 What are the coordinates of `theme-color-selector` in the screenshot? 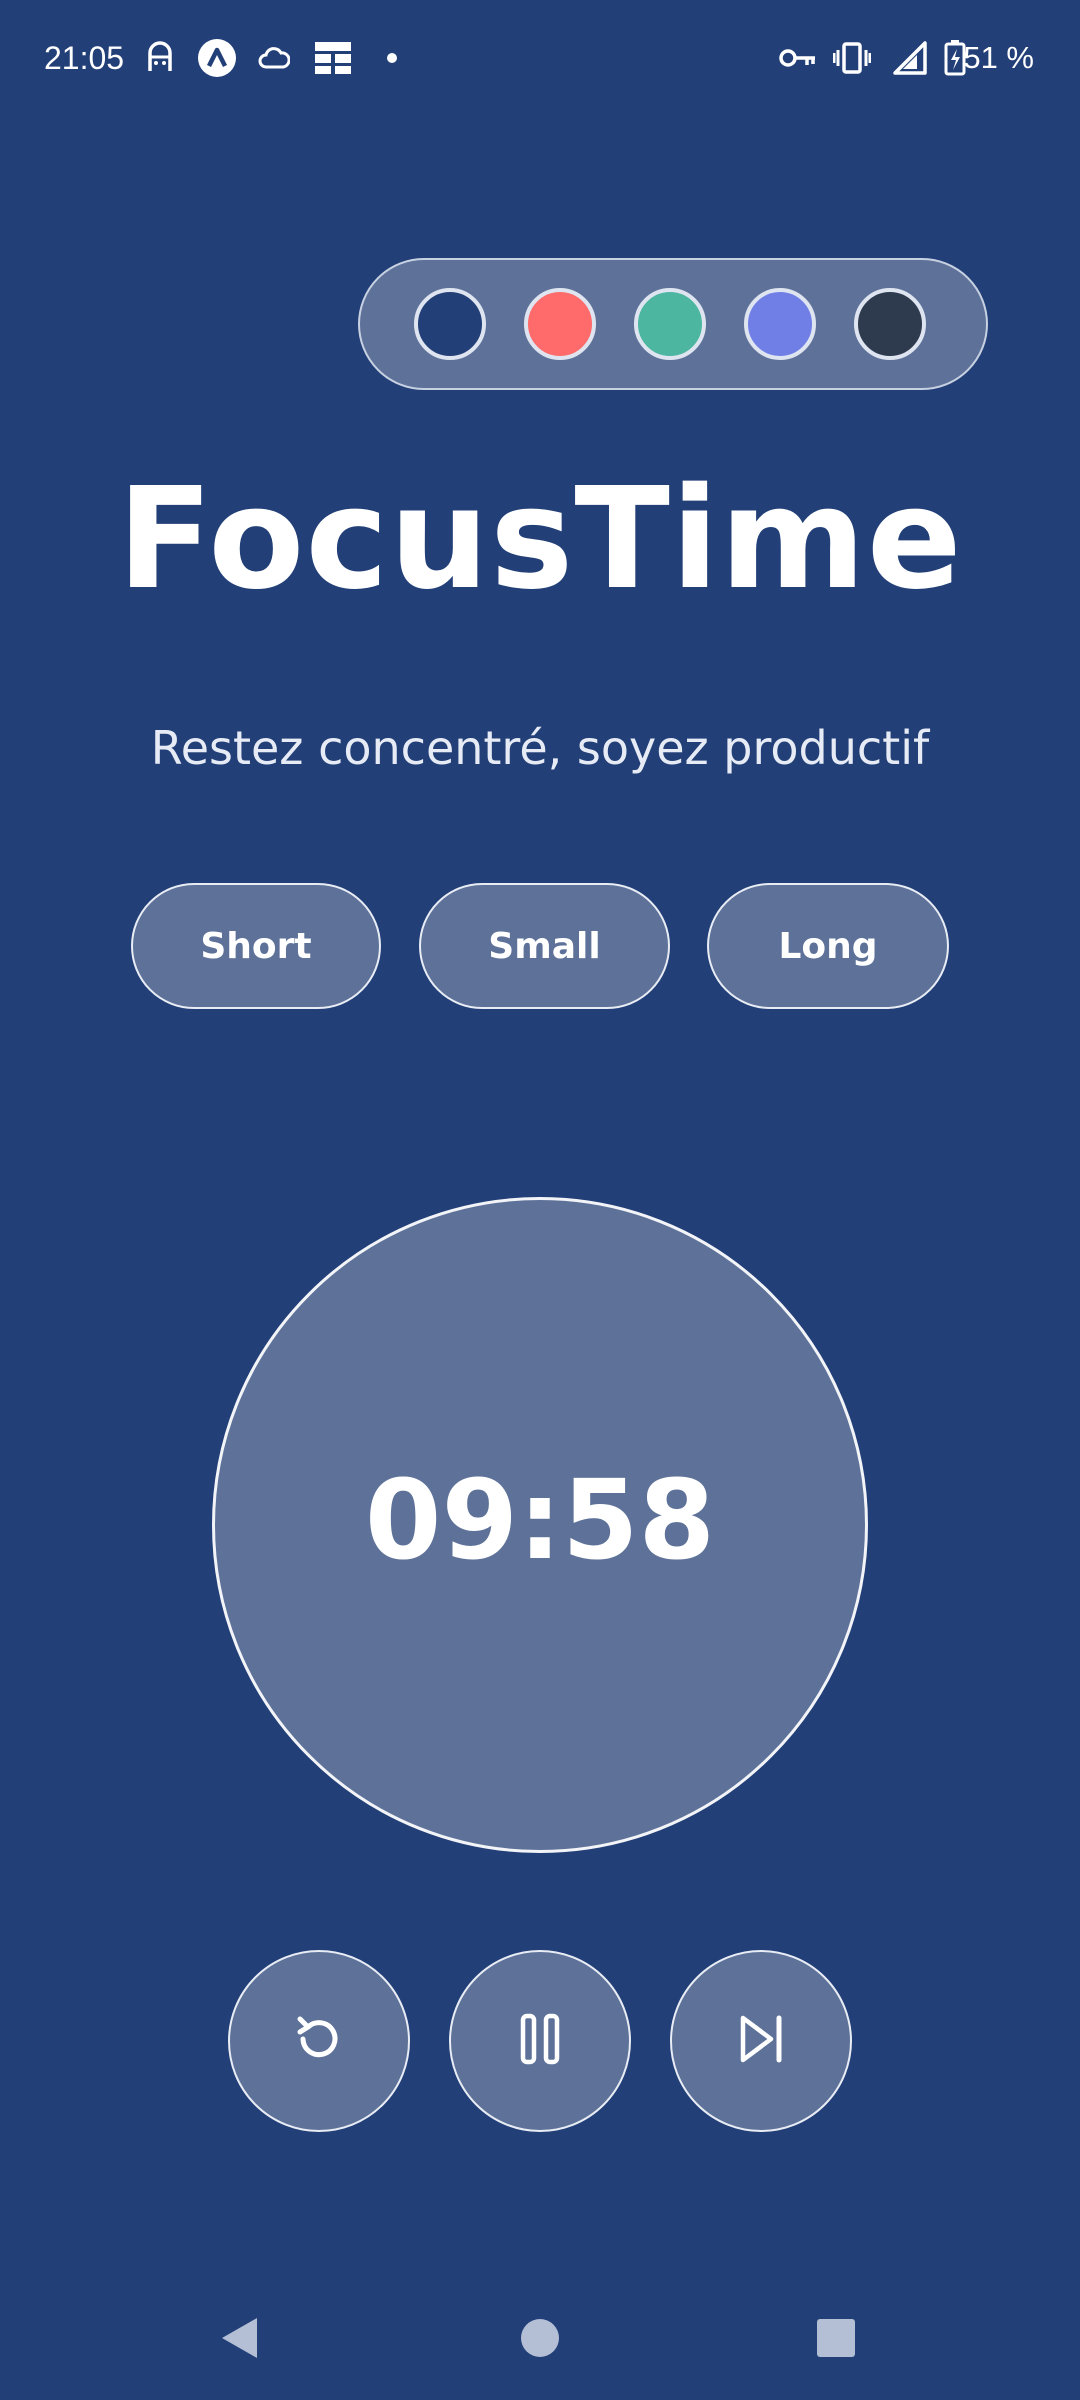 It's located at (673, 324).